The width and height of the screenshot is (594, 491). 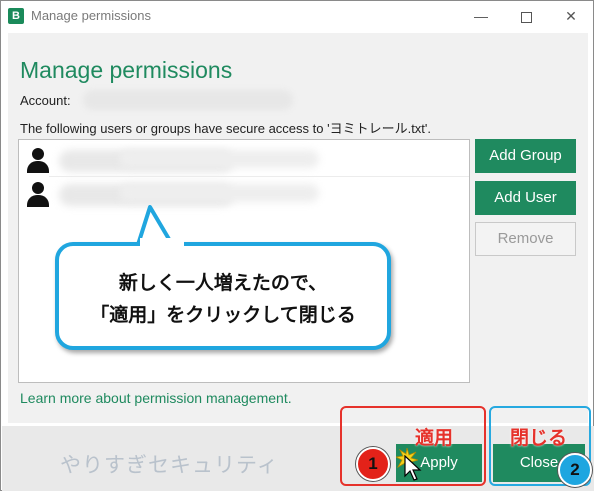 I want to click on app-icon: B, so click(x=16, y=16).